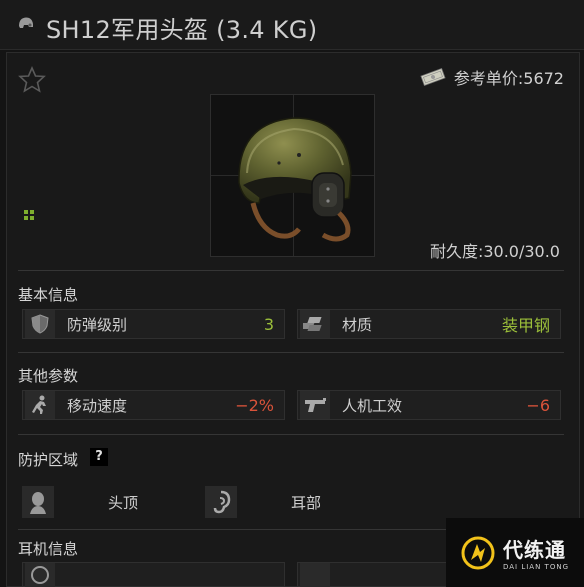 The height and width of the screenshot is (587, 584). Describe the element at coordinates (538, 405) in the screenshot. I see `stat-value: −6` at that location.